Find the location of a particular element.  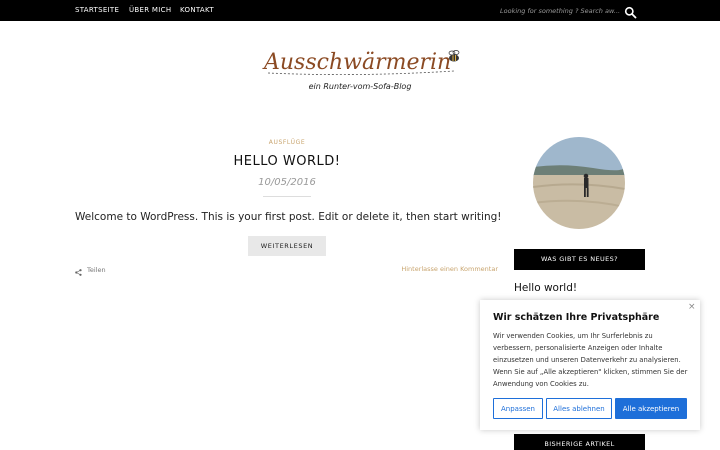

accept-all-button: Alle akzeptieren is located at coordinates (651, 408).